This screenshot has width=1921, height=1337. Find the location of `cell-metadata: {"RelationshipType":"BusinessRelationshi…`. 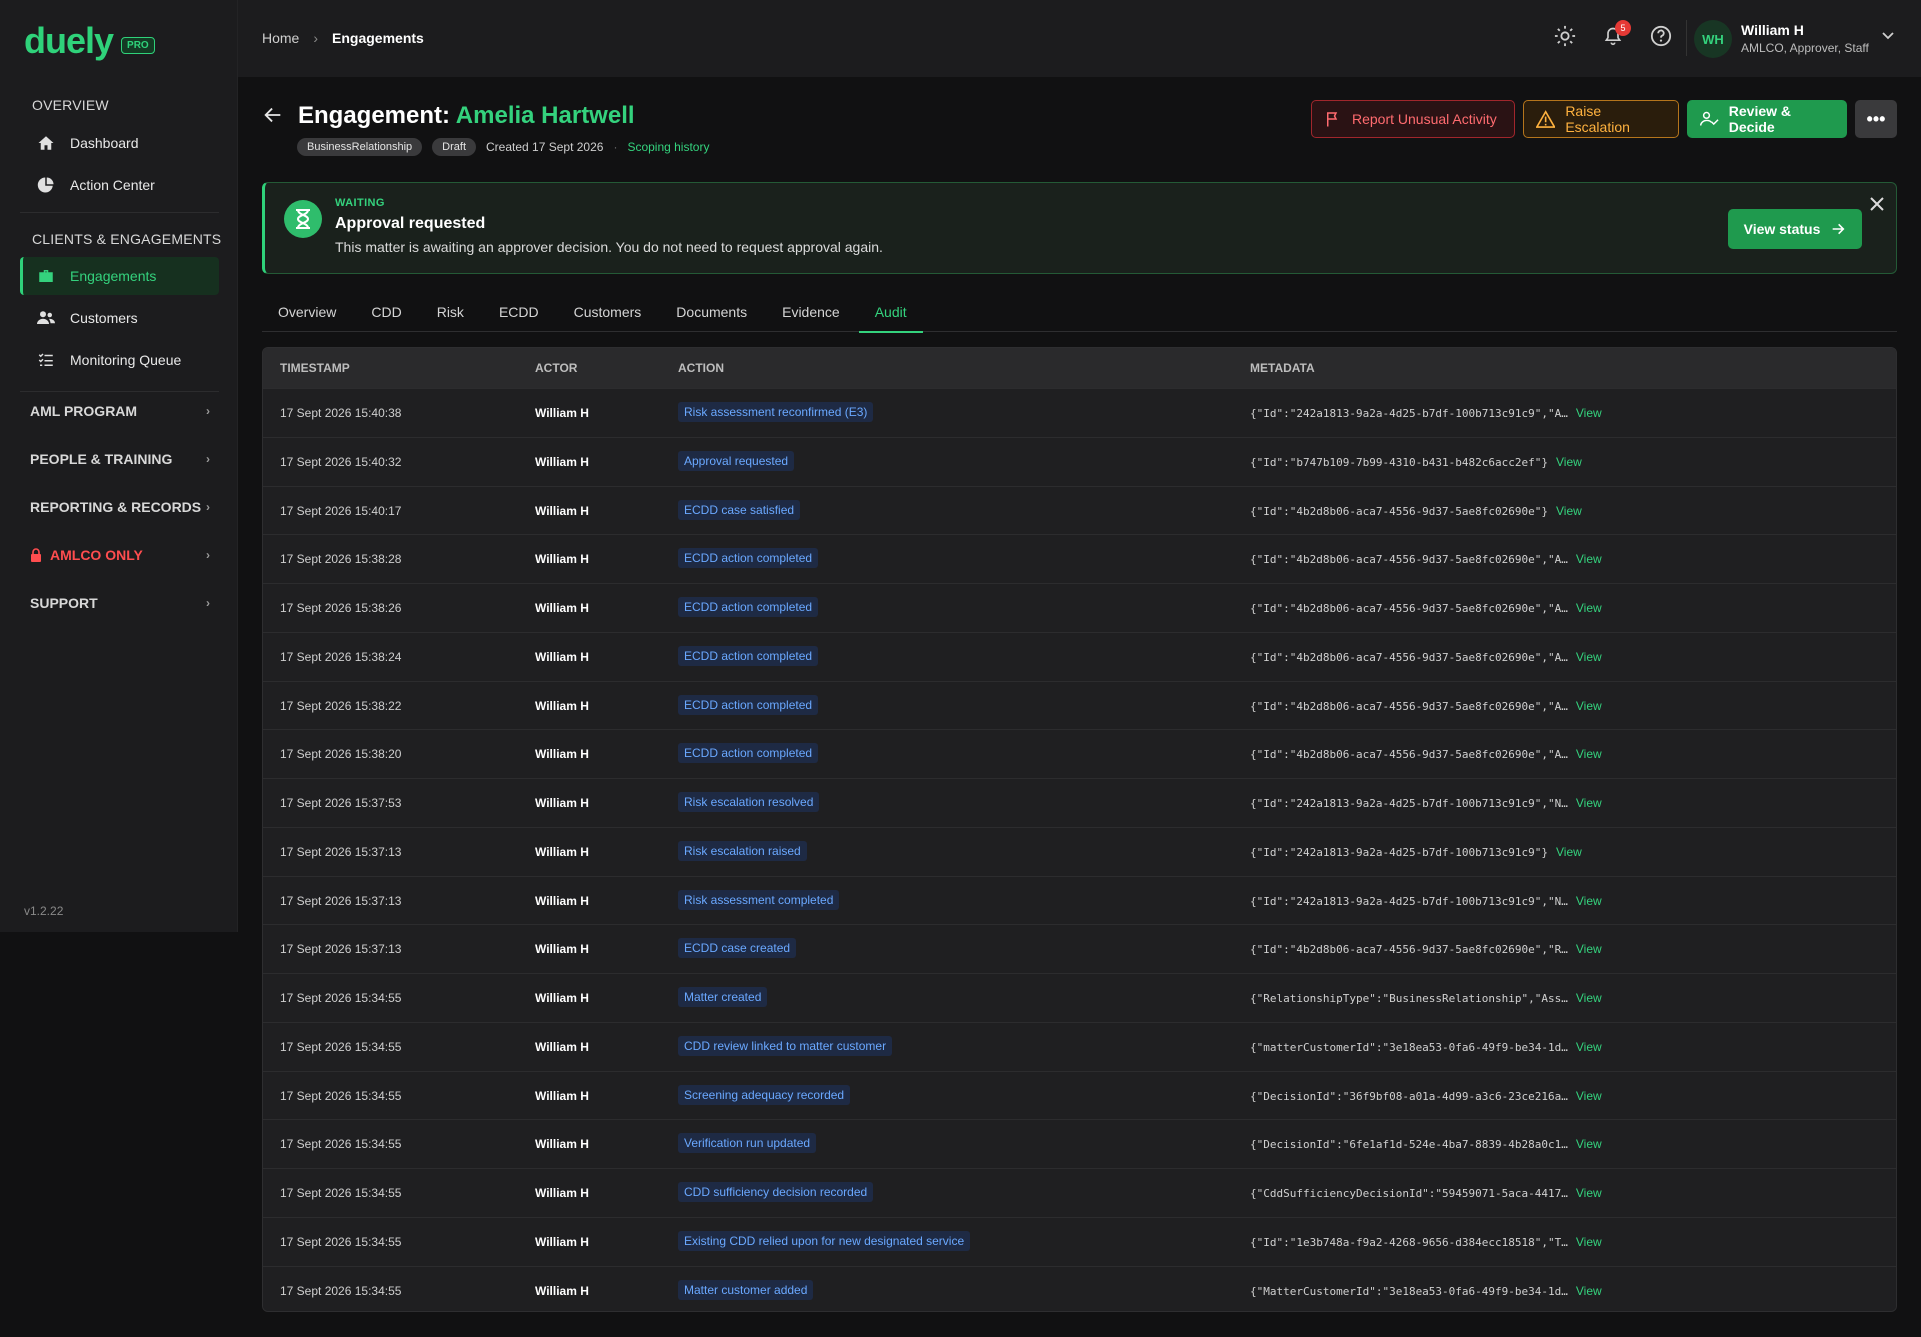

cell-metadata: {"RelationshipType":"BusinessRelationshi… is located at coordinates (1426, 998).